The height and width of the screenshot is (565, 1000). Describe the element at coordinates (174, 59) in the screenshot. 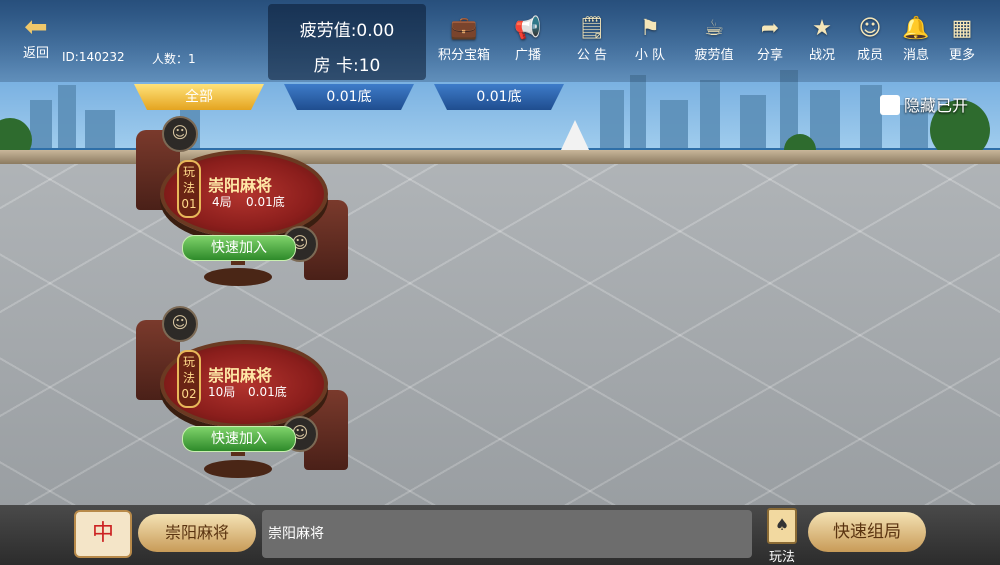

I see `people-count: 人数：1` at that location.